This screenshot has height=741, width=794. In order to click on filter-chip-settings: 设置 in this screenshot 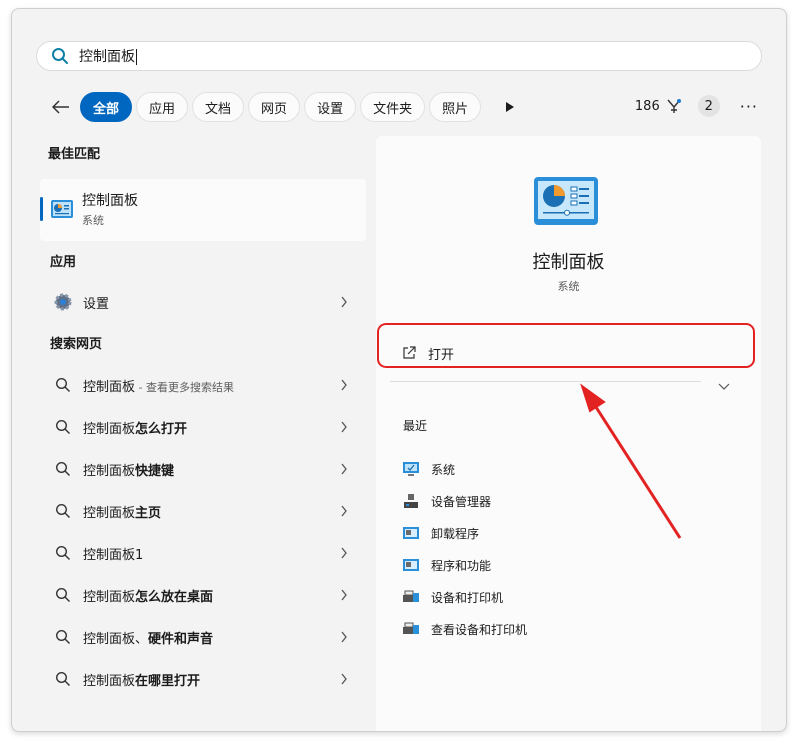, I will do `click(330, 107)`.